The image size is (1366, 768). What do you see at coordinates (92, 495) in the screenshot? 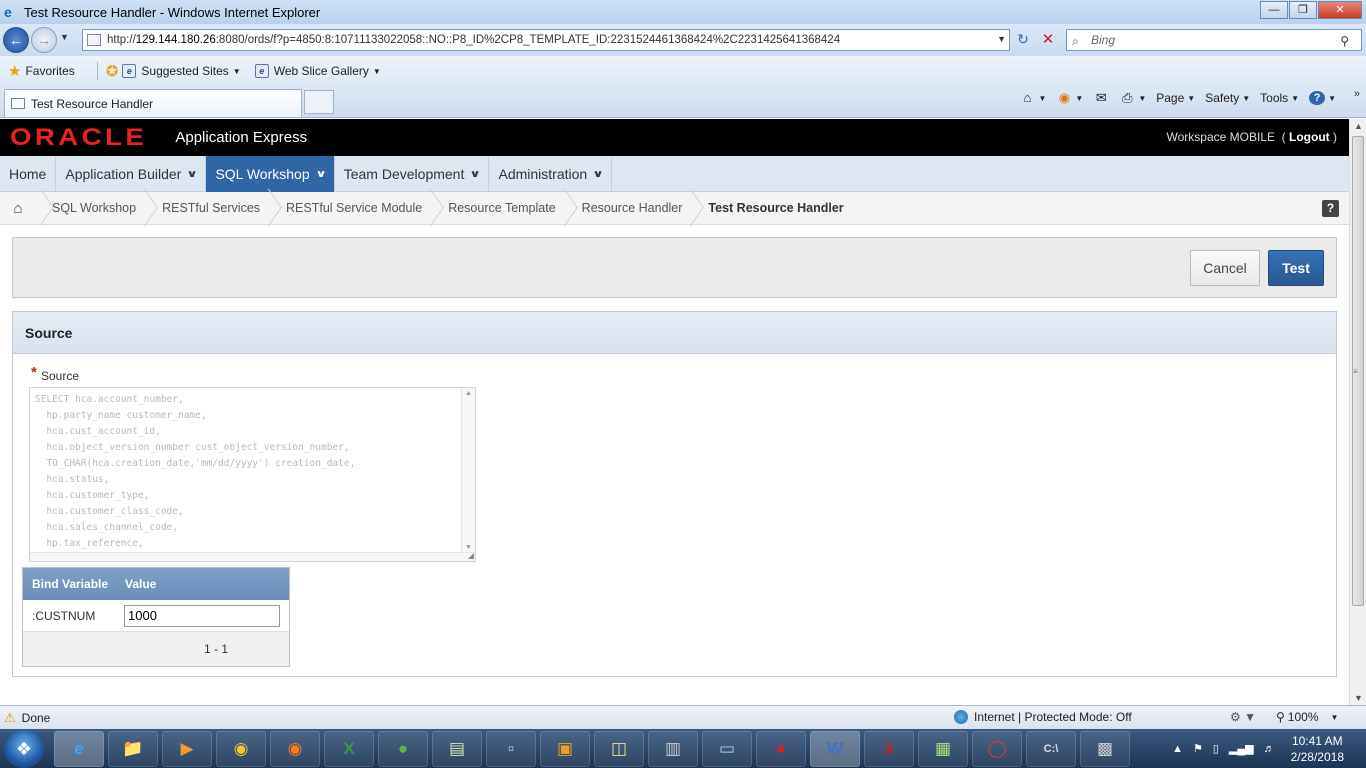
I see `code-line: hca.customer_type,` at bounding box center [92, 495].